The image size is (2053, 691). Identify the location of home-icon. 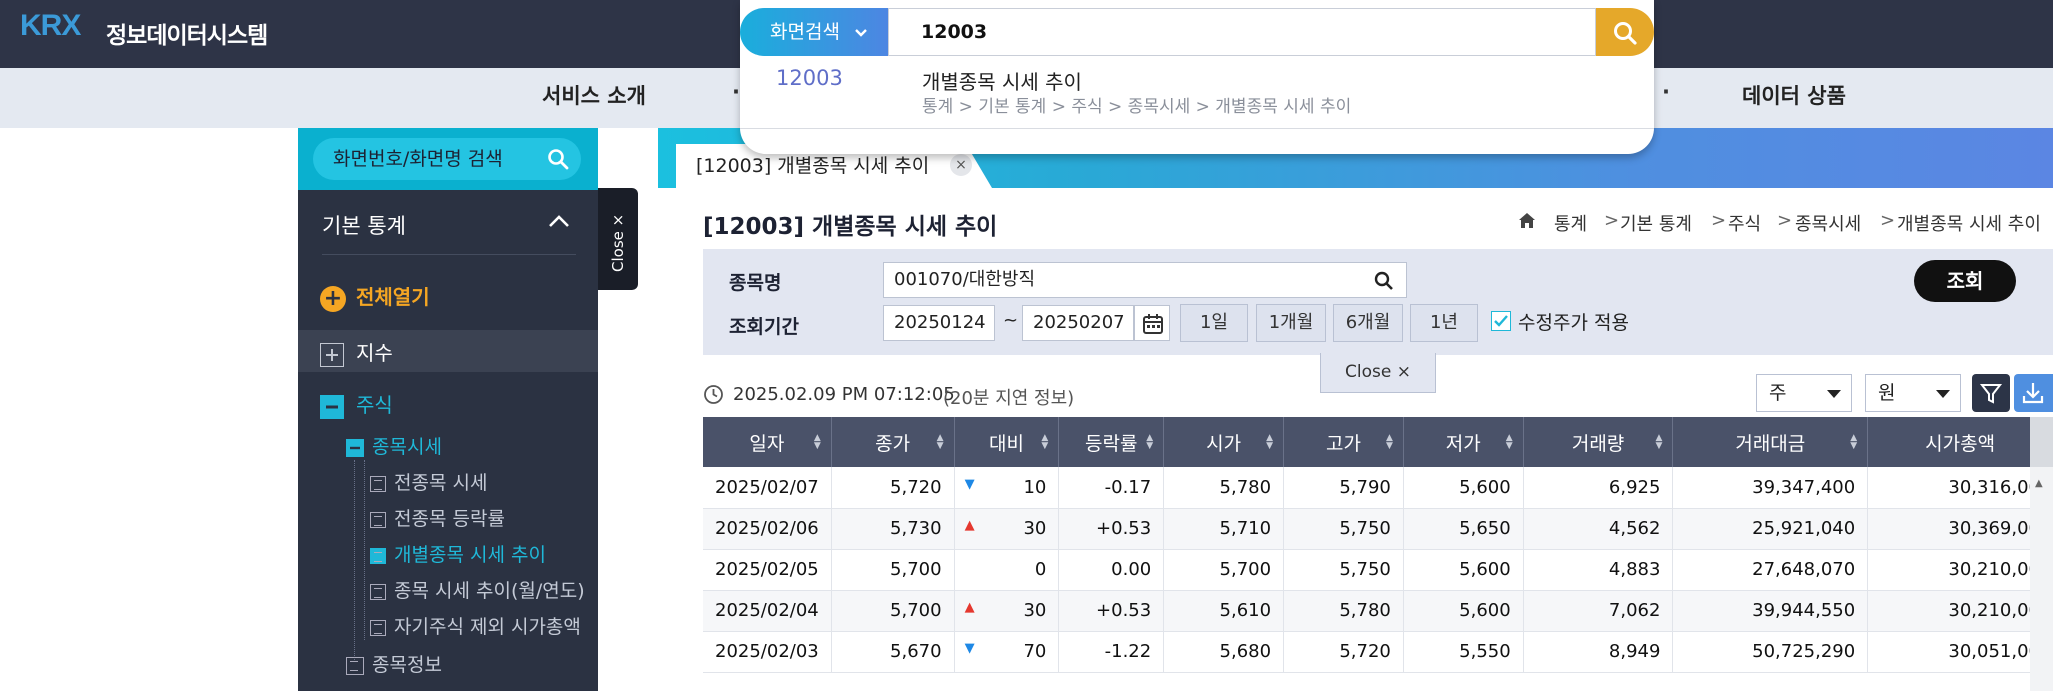
(1527, 220).